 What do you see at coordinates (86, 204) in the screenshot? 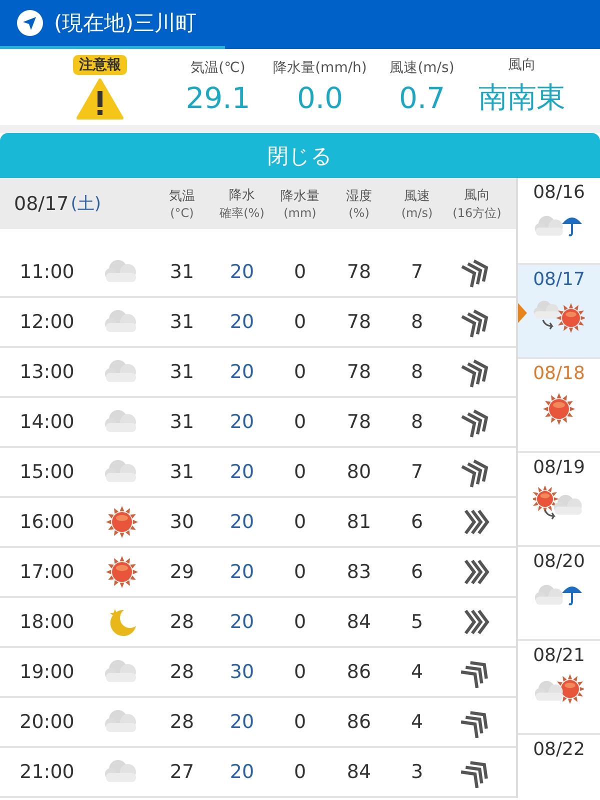
I see `header-weekday: (土)` at bounding box center [86, 204].